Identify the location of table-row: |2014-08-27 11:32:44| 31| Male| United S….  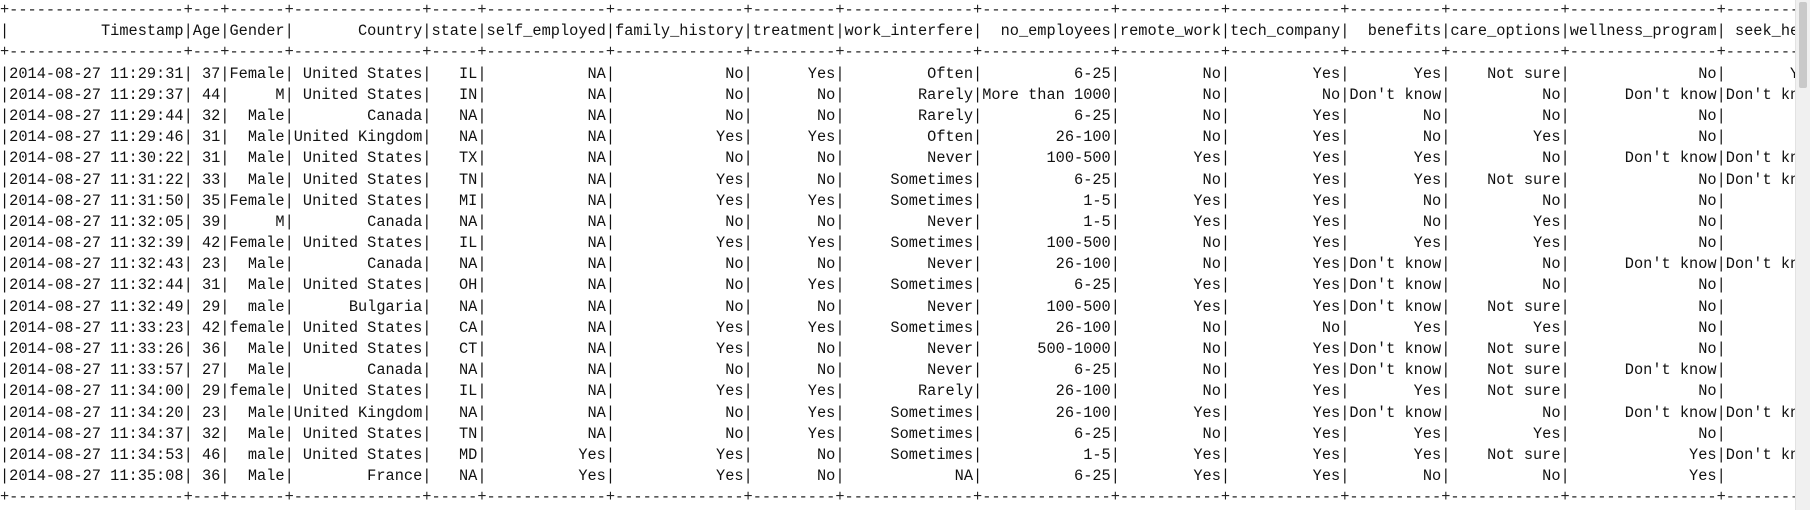
(898, 285).